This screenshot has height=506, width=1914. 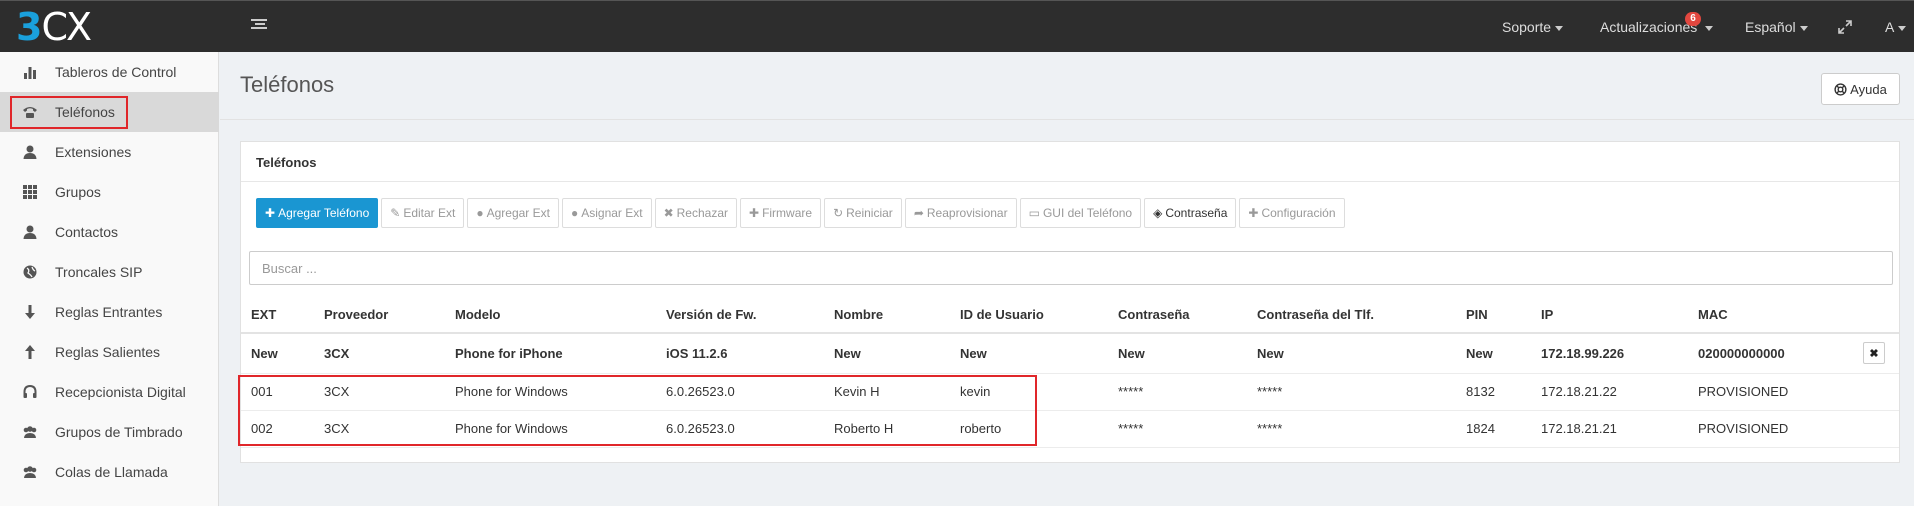 I want to click on cell-name: New, so click(x=887, y=353).